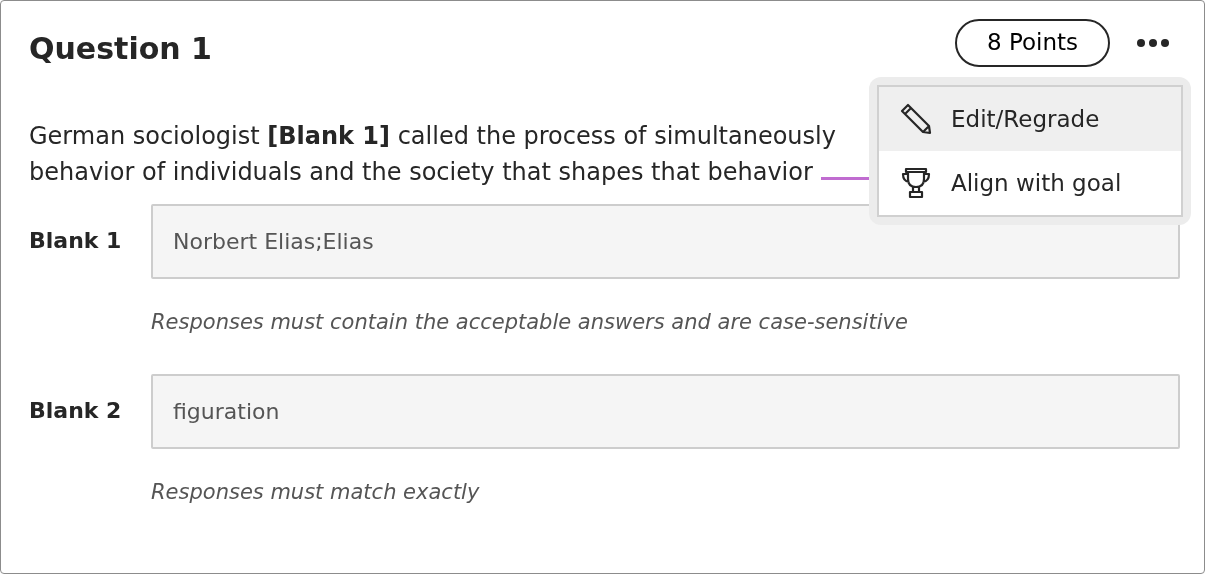 The width and height of the screenshot is (1205, 574). Describe the element at coordinates (916, 183) in the screenshot. I see `trophy-icon` at that location.